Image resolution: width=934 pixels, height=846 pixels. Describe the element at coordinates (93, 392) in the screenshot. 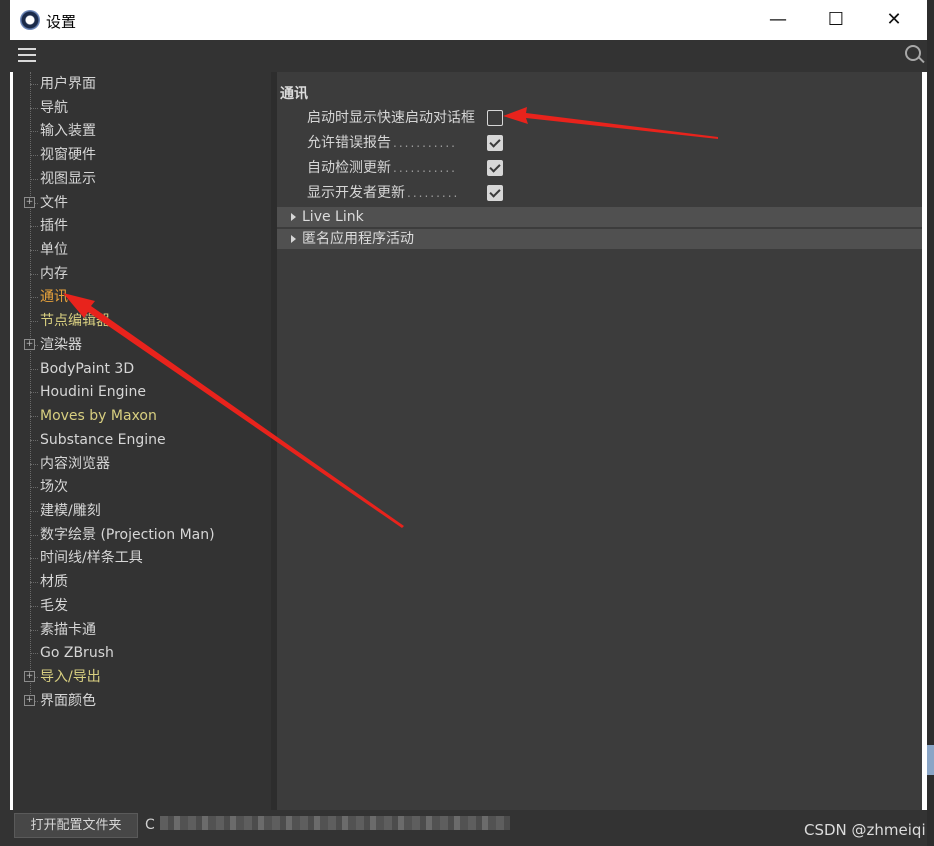

I see `tree-item: Houdini Engine` at that location.